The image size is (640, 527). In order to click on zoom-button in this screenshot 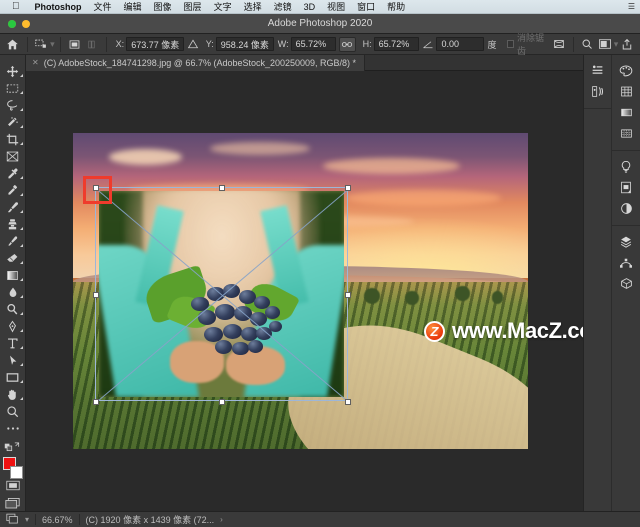, I will do `click(12, 24)`.